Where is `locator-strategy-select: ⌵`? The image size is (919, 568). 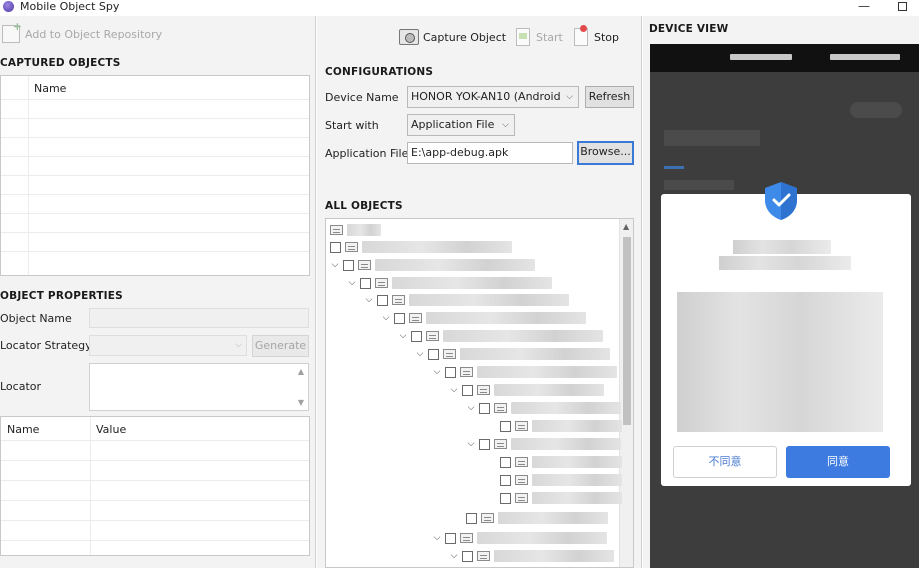
locator-strategy-select: ⌵ is located at coordinates (168, 345).